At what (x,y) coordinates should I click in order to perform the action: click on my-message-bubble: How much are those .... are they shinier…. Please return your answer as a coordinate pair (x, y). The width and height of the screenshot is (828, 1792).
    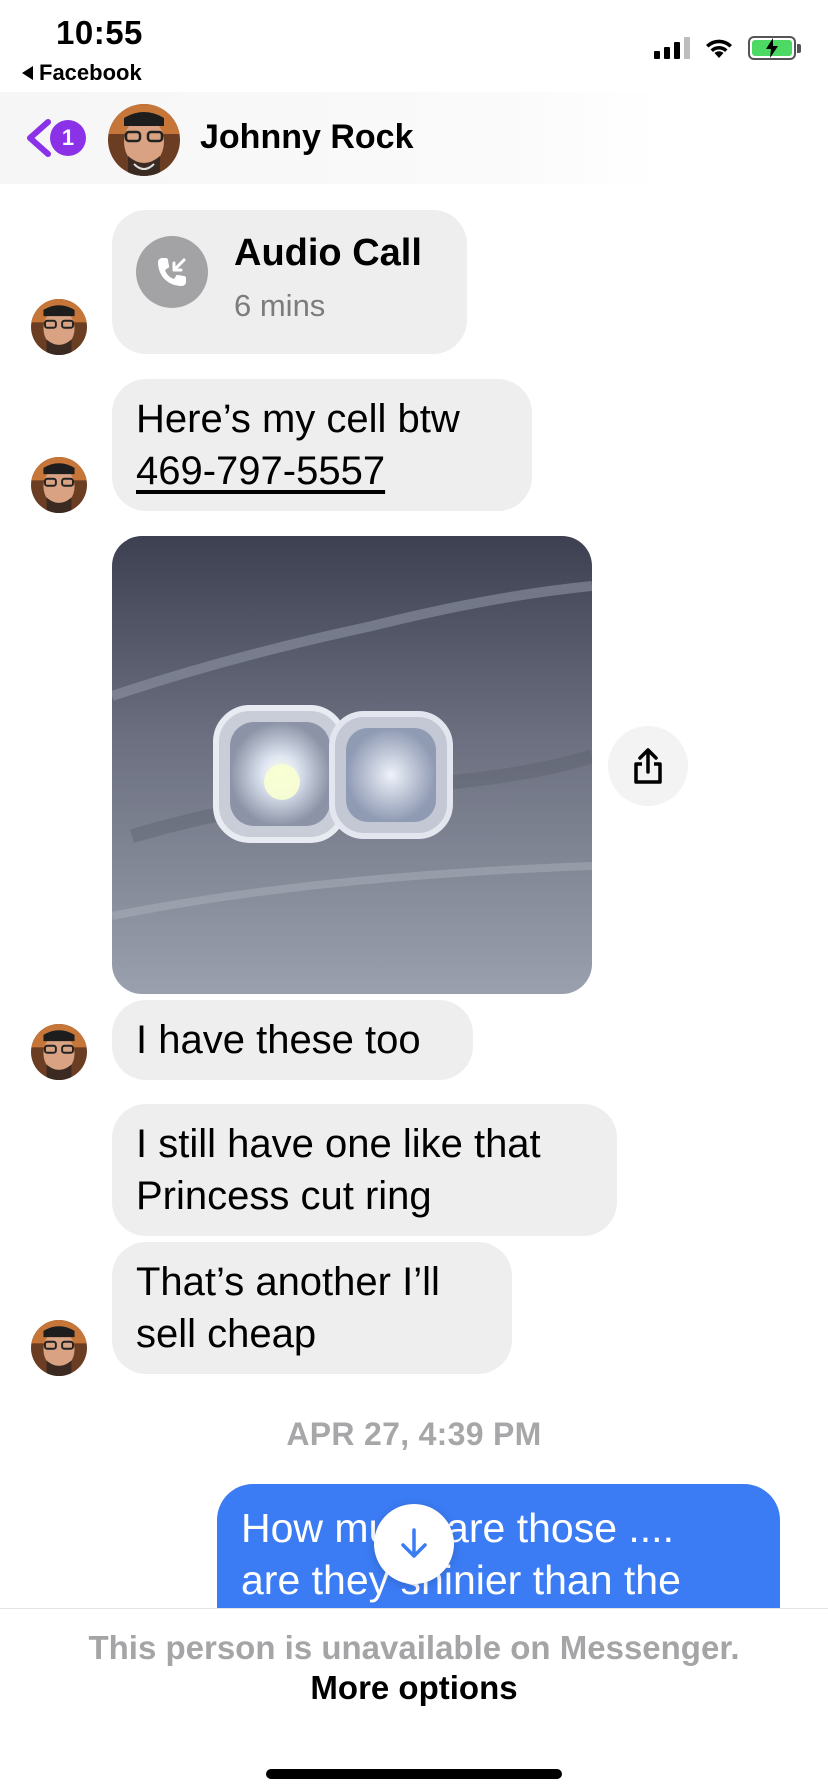
    Looking at the image, I should click on (498, 1554).